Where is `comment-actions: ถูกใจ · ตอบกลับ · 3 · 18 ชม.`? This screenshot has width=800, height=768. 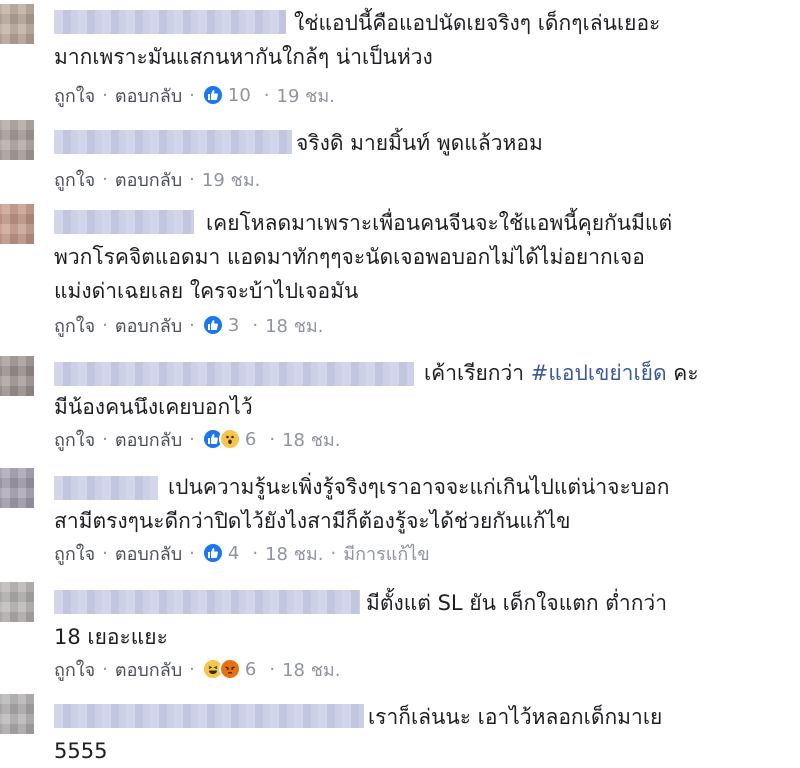 comment-actions: ถูกใจ · ตอบกลับ · 3 · 18 ชม. is located at coordinates (189, 325).